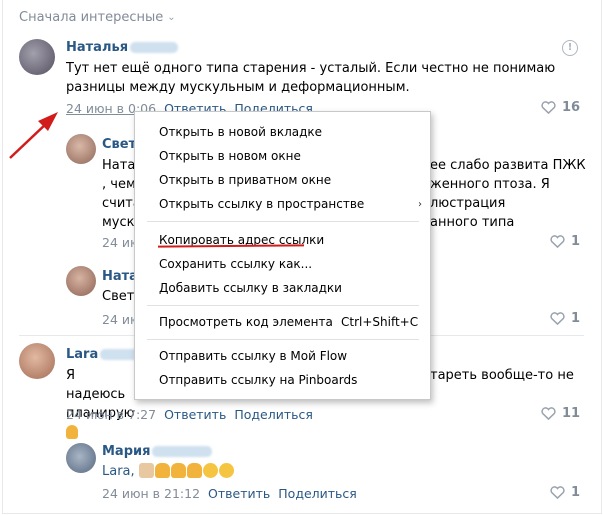 This screenshot has width=603, height=515. I want to click on comment-author: Мария, so click(157, 451).